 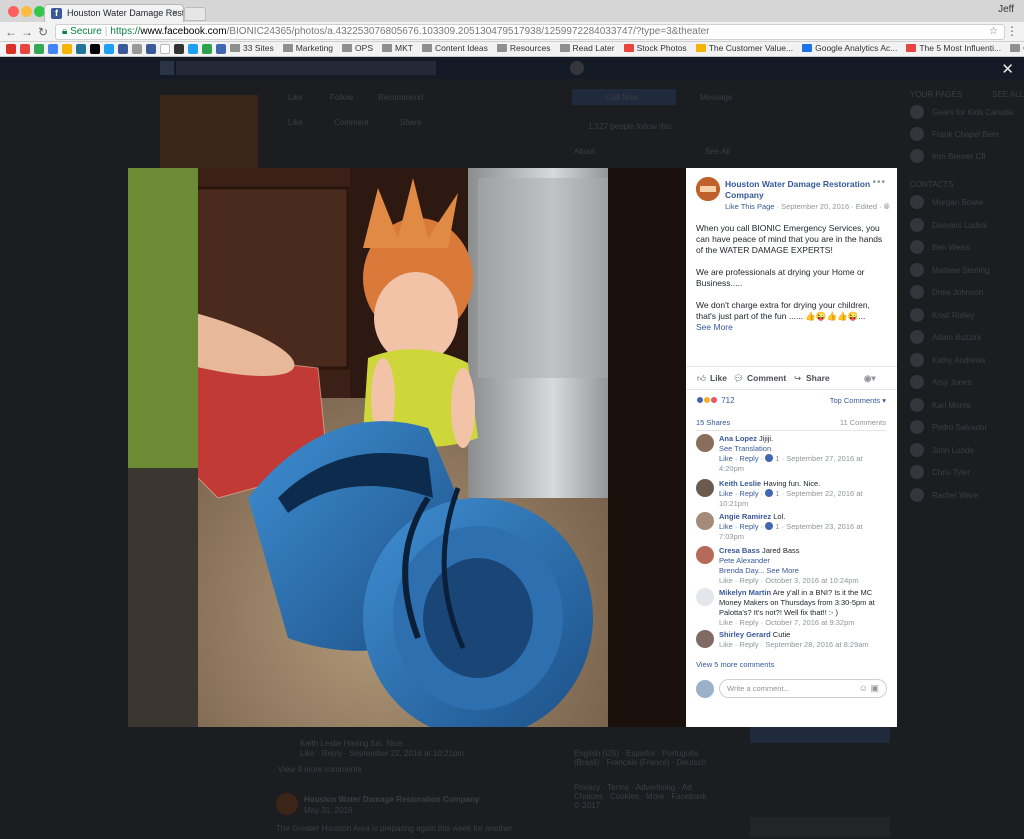 I want to click on post-options-icon: •••, so click(x=879, y=182).